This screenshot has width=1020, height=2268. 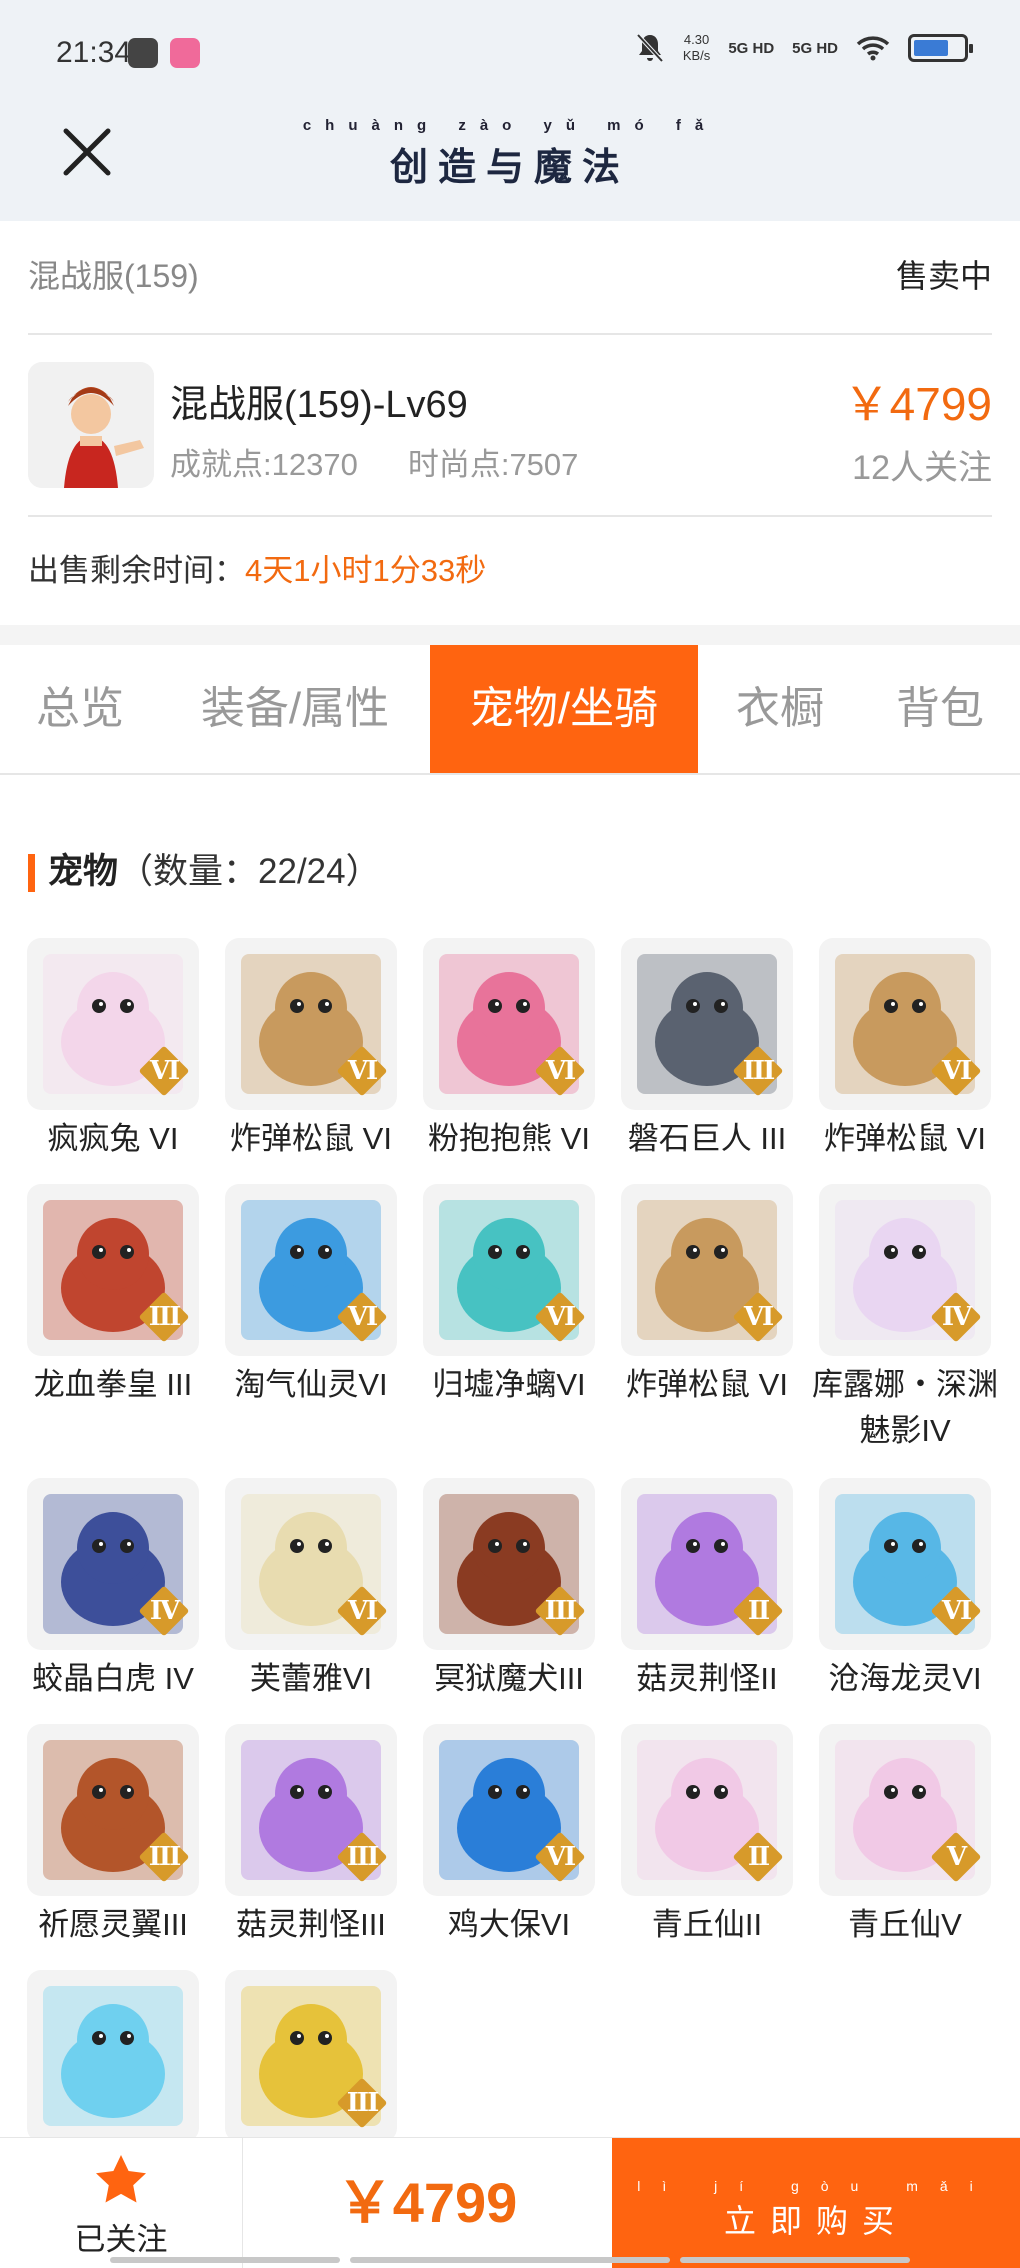 What do you see at coordinates (121, 2239) in the screenshot?
I see `follow-label: 已关注` at bounding box center [121, 2239].